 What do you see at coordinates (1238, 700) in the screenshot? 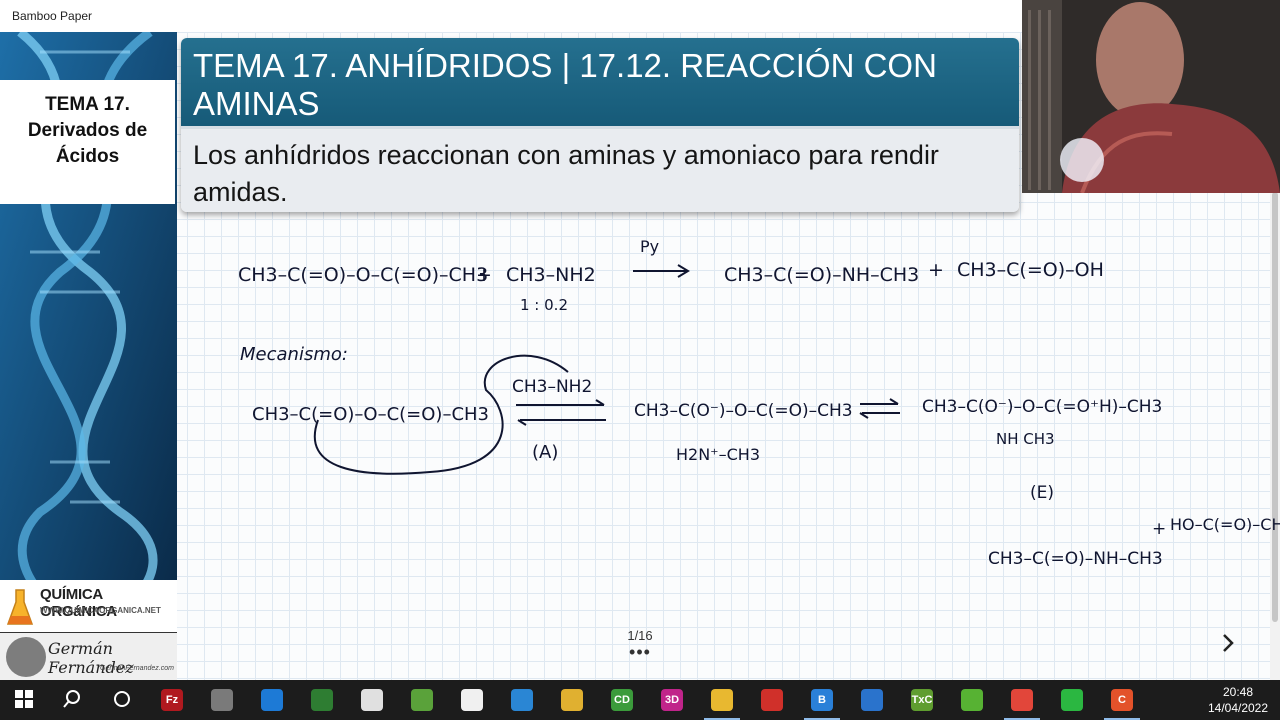
I see `taskbar-clock: 20:48 14/04/2022` at bounding box center [1238, 700].